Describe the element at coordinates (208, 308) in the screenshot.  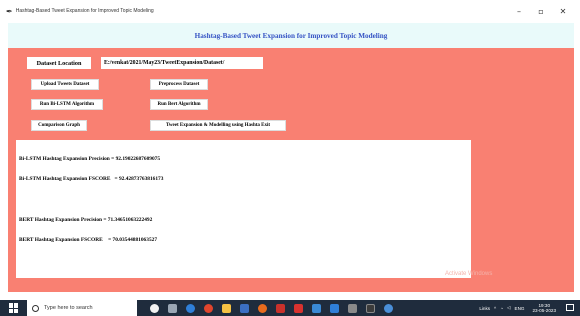
I see `chrome-icon` at that location.